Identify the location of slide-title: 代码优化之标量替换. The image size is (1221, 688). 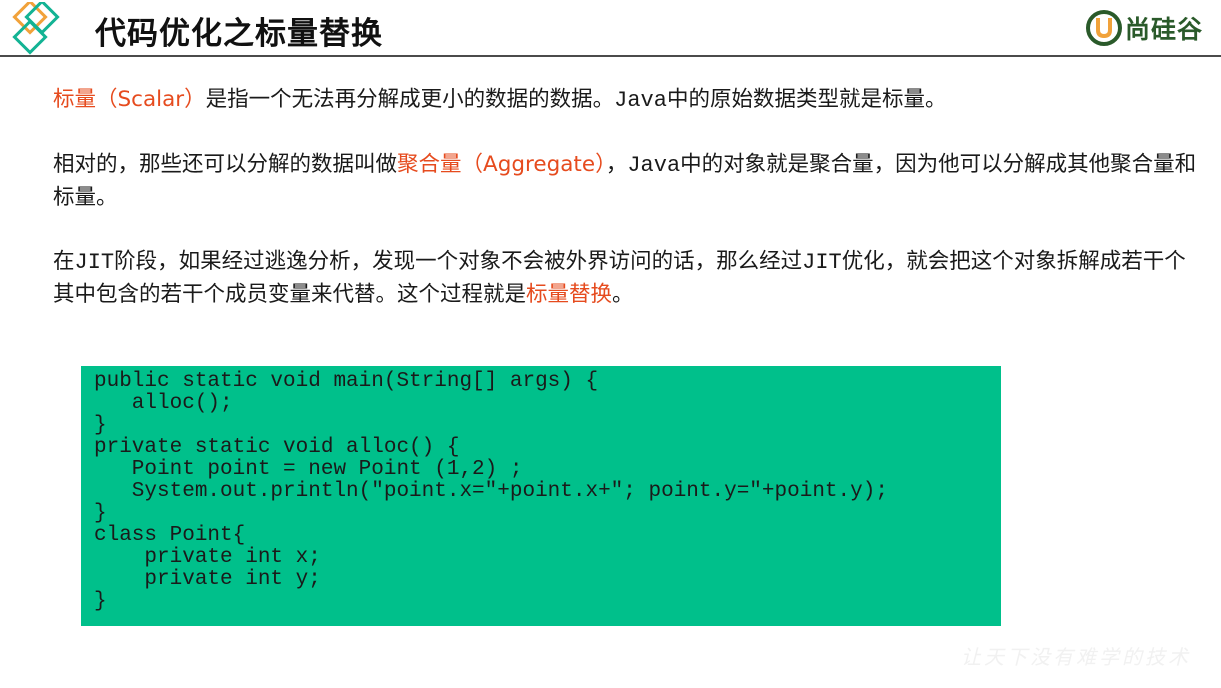
(239, 34).